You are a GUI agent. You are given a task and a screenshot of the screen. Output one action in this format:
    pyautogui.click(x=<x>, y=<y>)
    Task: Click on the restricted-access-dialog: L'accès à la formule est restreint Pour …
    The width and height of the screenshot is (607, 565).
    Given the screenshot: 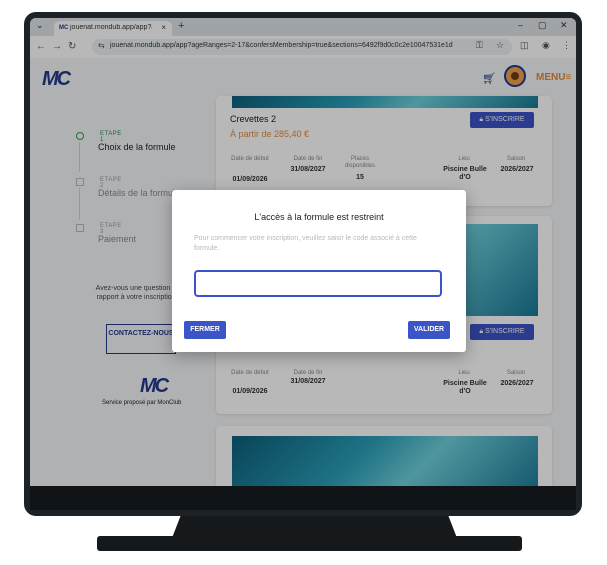 What is the action you would take?
    pyautogui.click(x=319, y=271)
    